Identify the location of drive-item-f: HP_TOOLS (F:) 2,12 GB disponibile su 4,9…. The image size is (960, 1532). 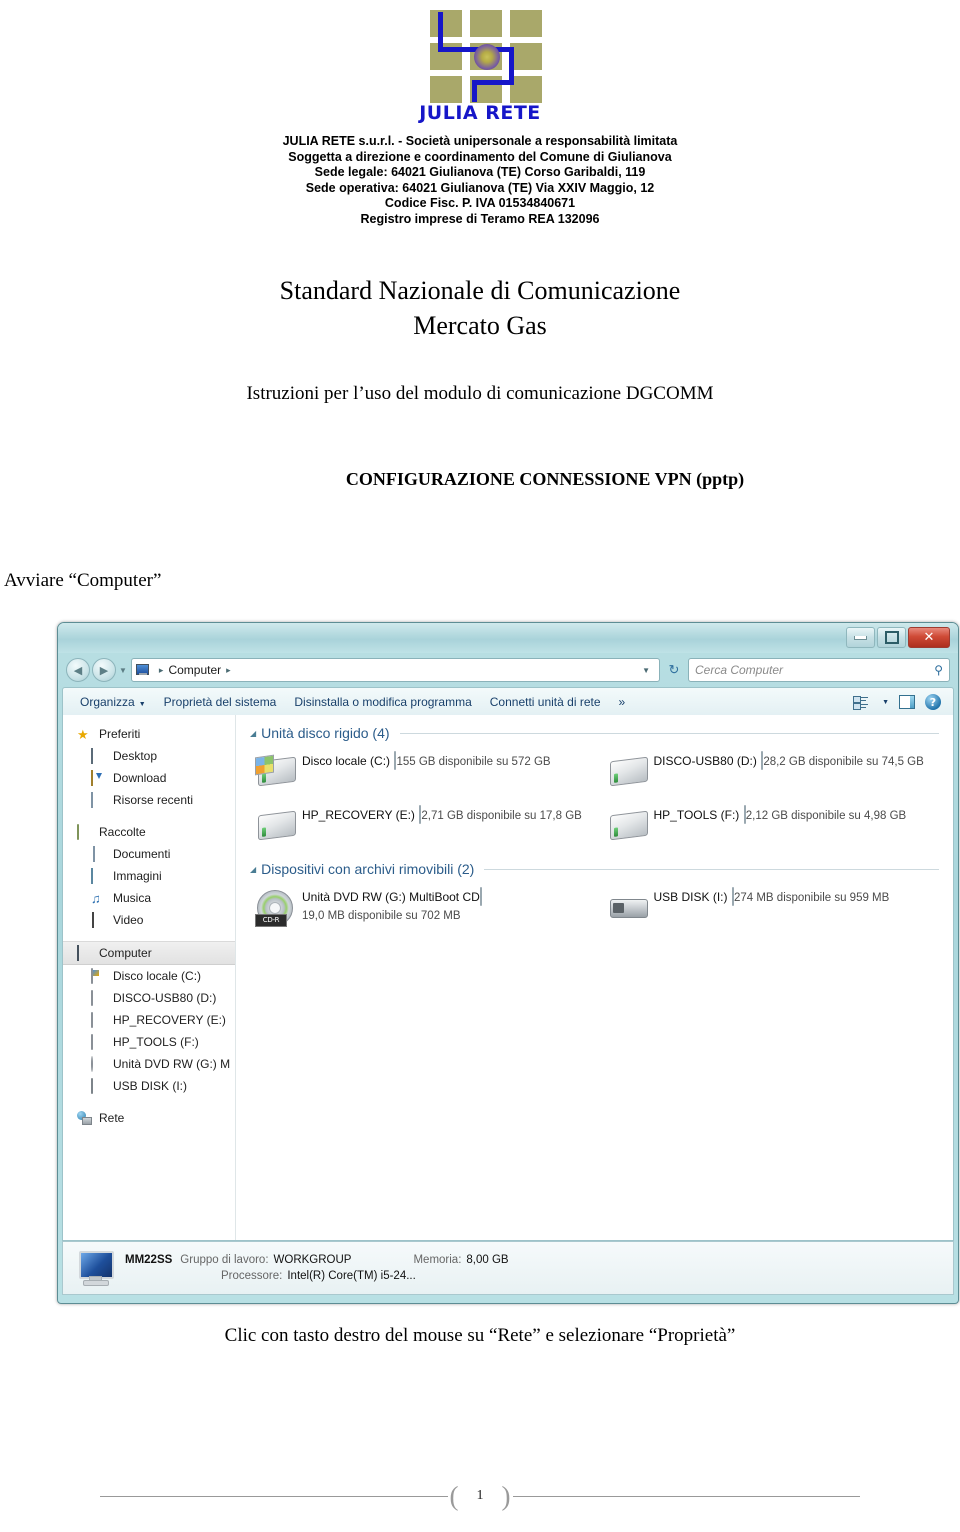
(778, 826).